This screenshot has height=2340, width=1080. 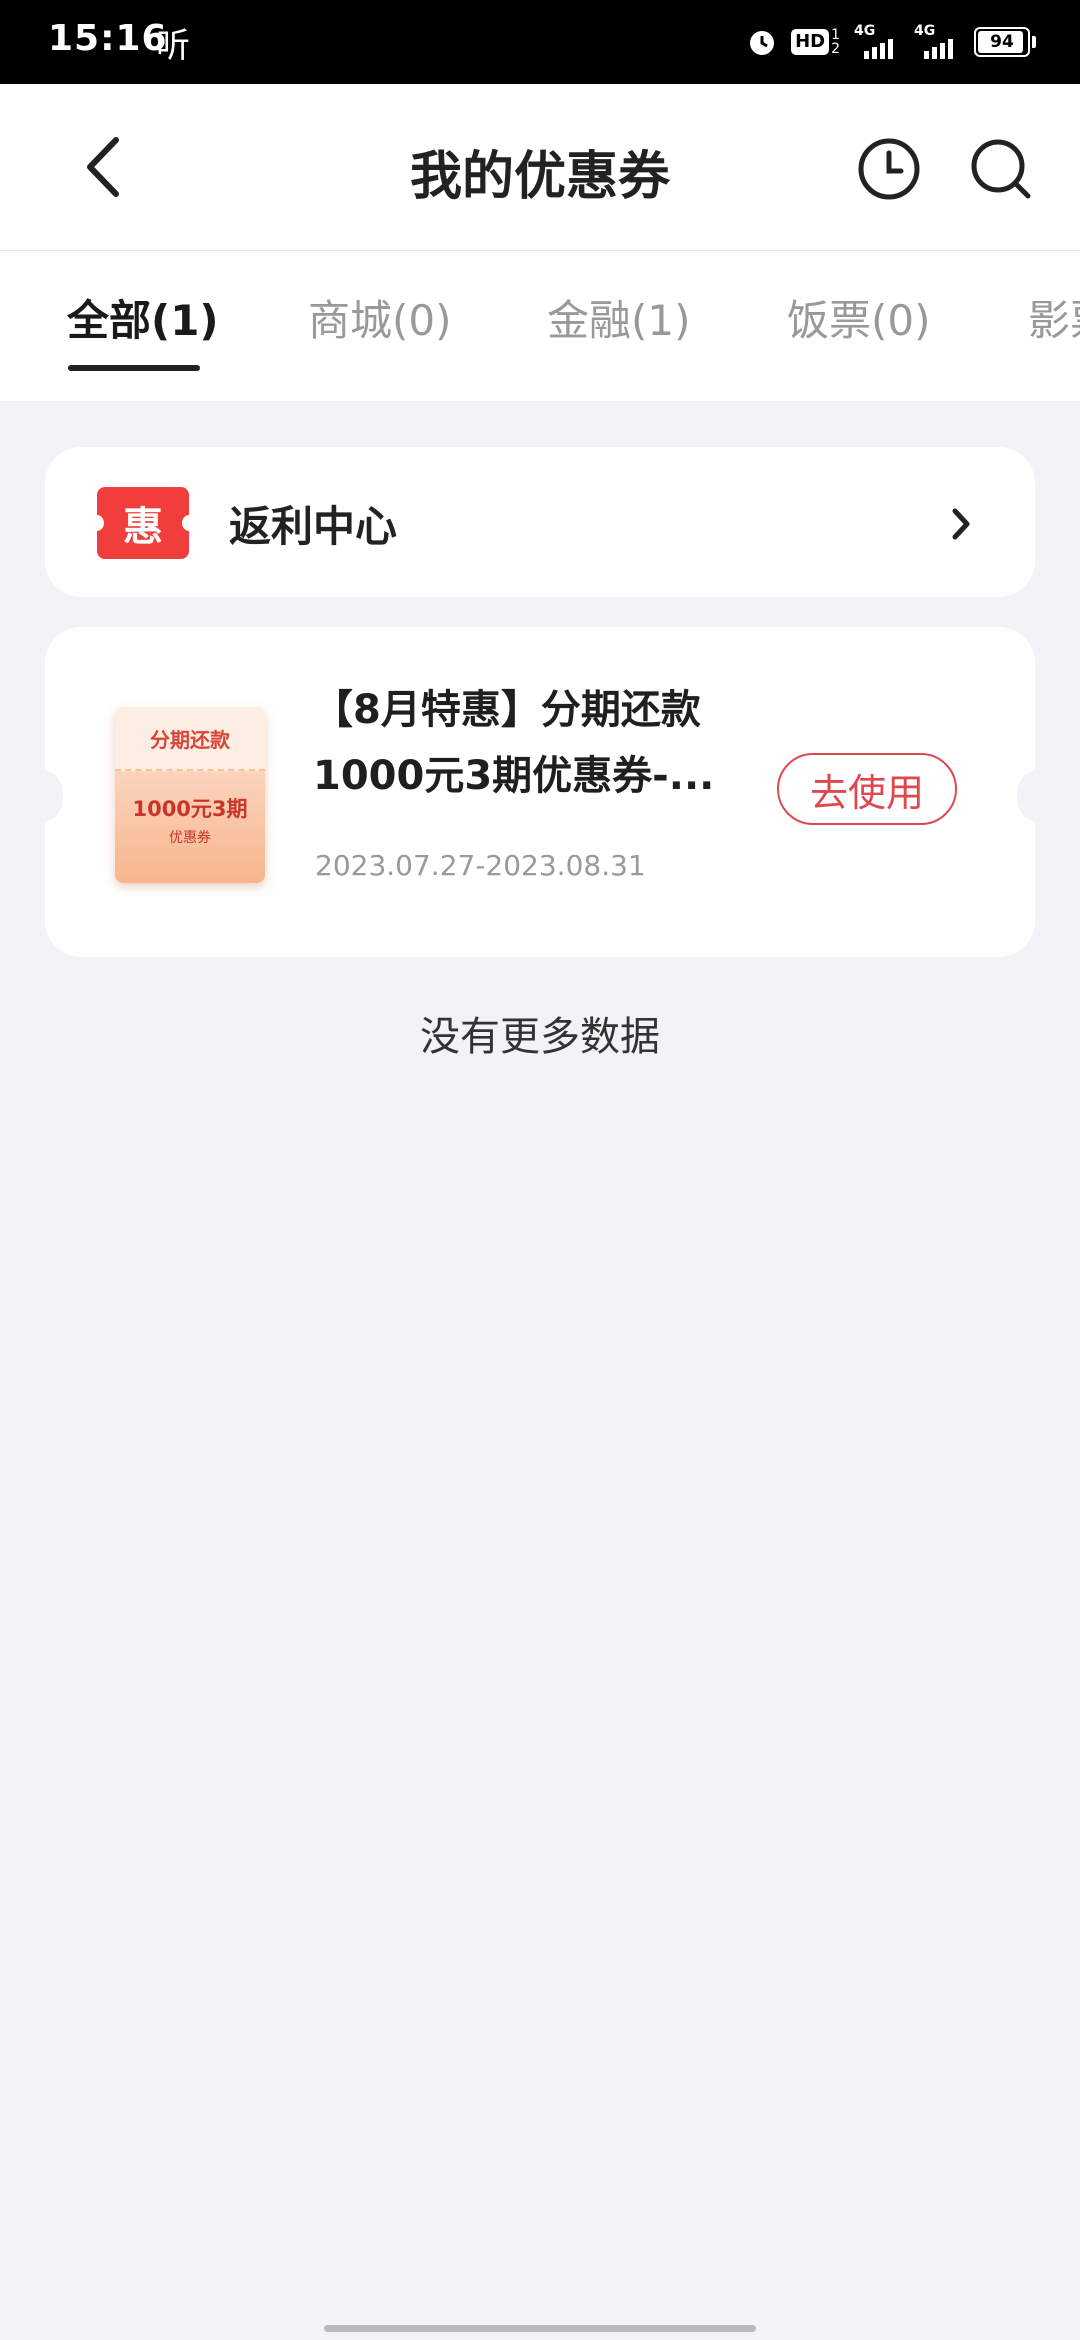 What do you see at coordinates (865, 31) in the screenshot?
I see `network-type-1: 4G` at bounding box center [865, 31].